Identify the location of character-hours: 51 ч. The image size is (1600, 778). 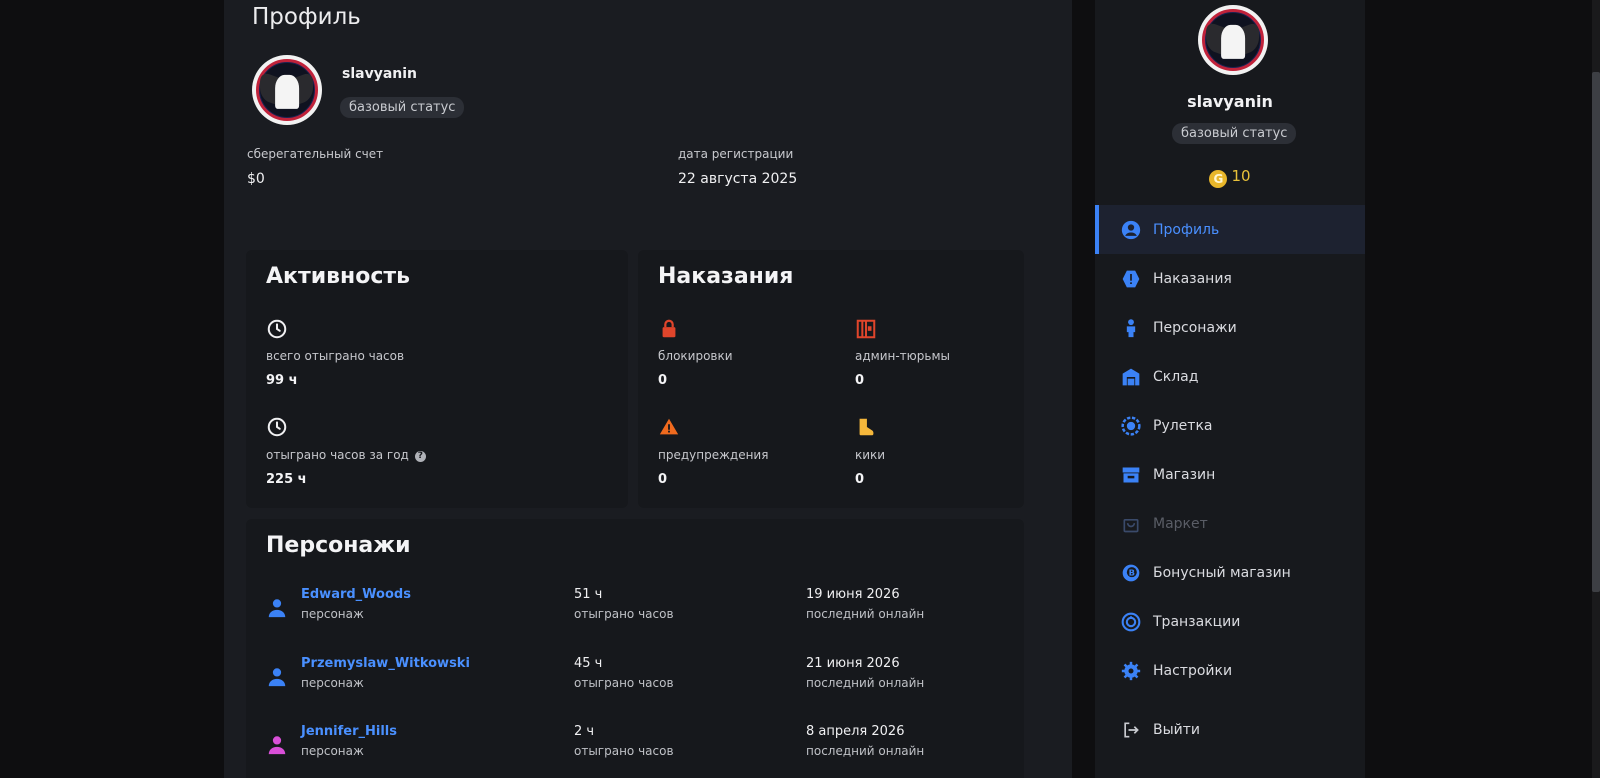
(588, 594).